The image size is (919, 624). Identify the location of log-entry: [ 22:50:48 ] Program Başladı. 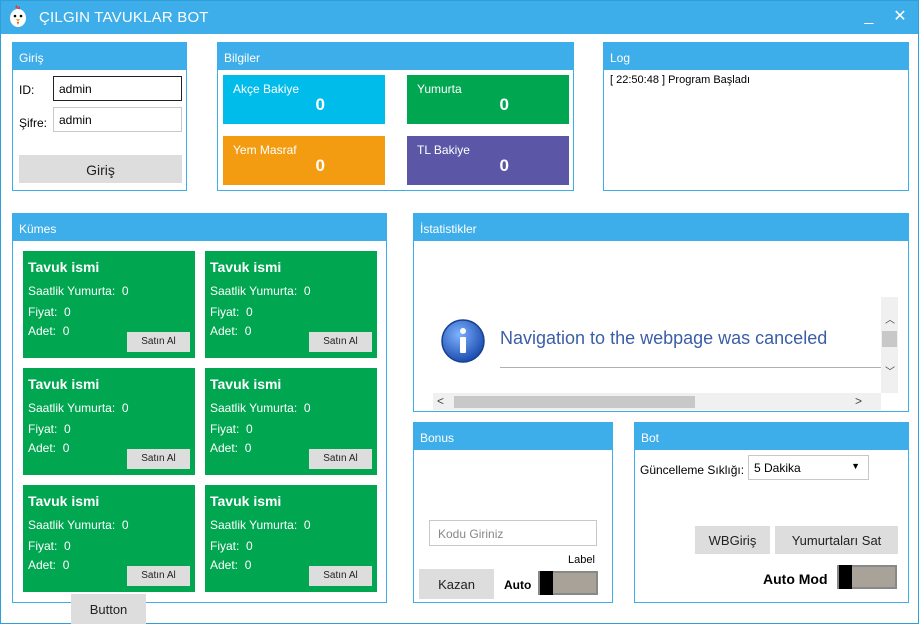
(680, 80).